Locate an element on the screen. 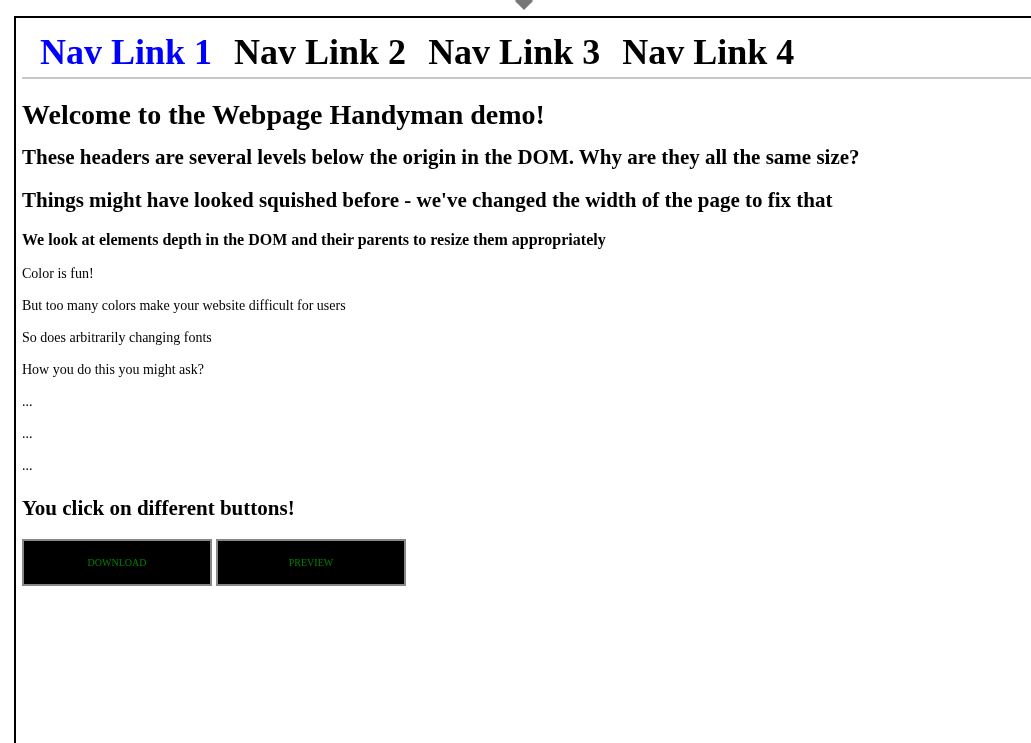 This screenshot has height=743, width=1031. paragraph: Color is fun! is located at coordinates (58, 273).